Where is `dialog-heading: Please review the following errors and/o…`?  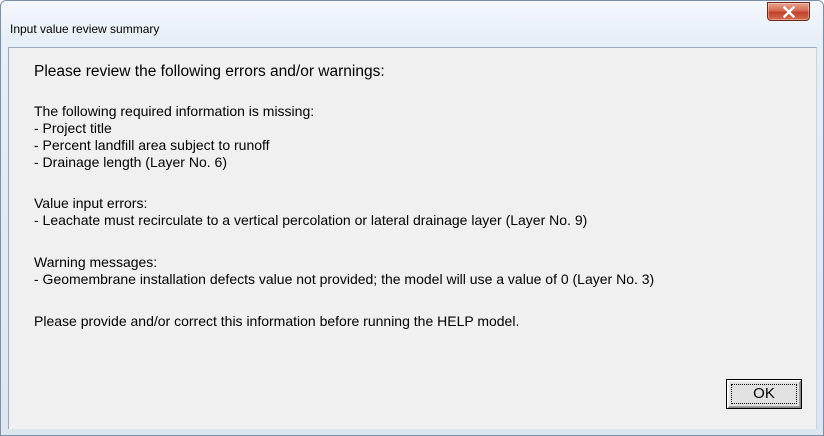
dialog-heading: Please review the following errors and/o… is located at coordinates (209, 71).